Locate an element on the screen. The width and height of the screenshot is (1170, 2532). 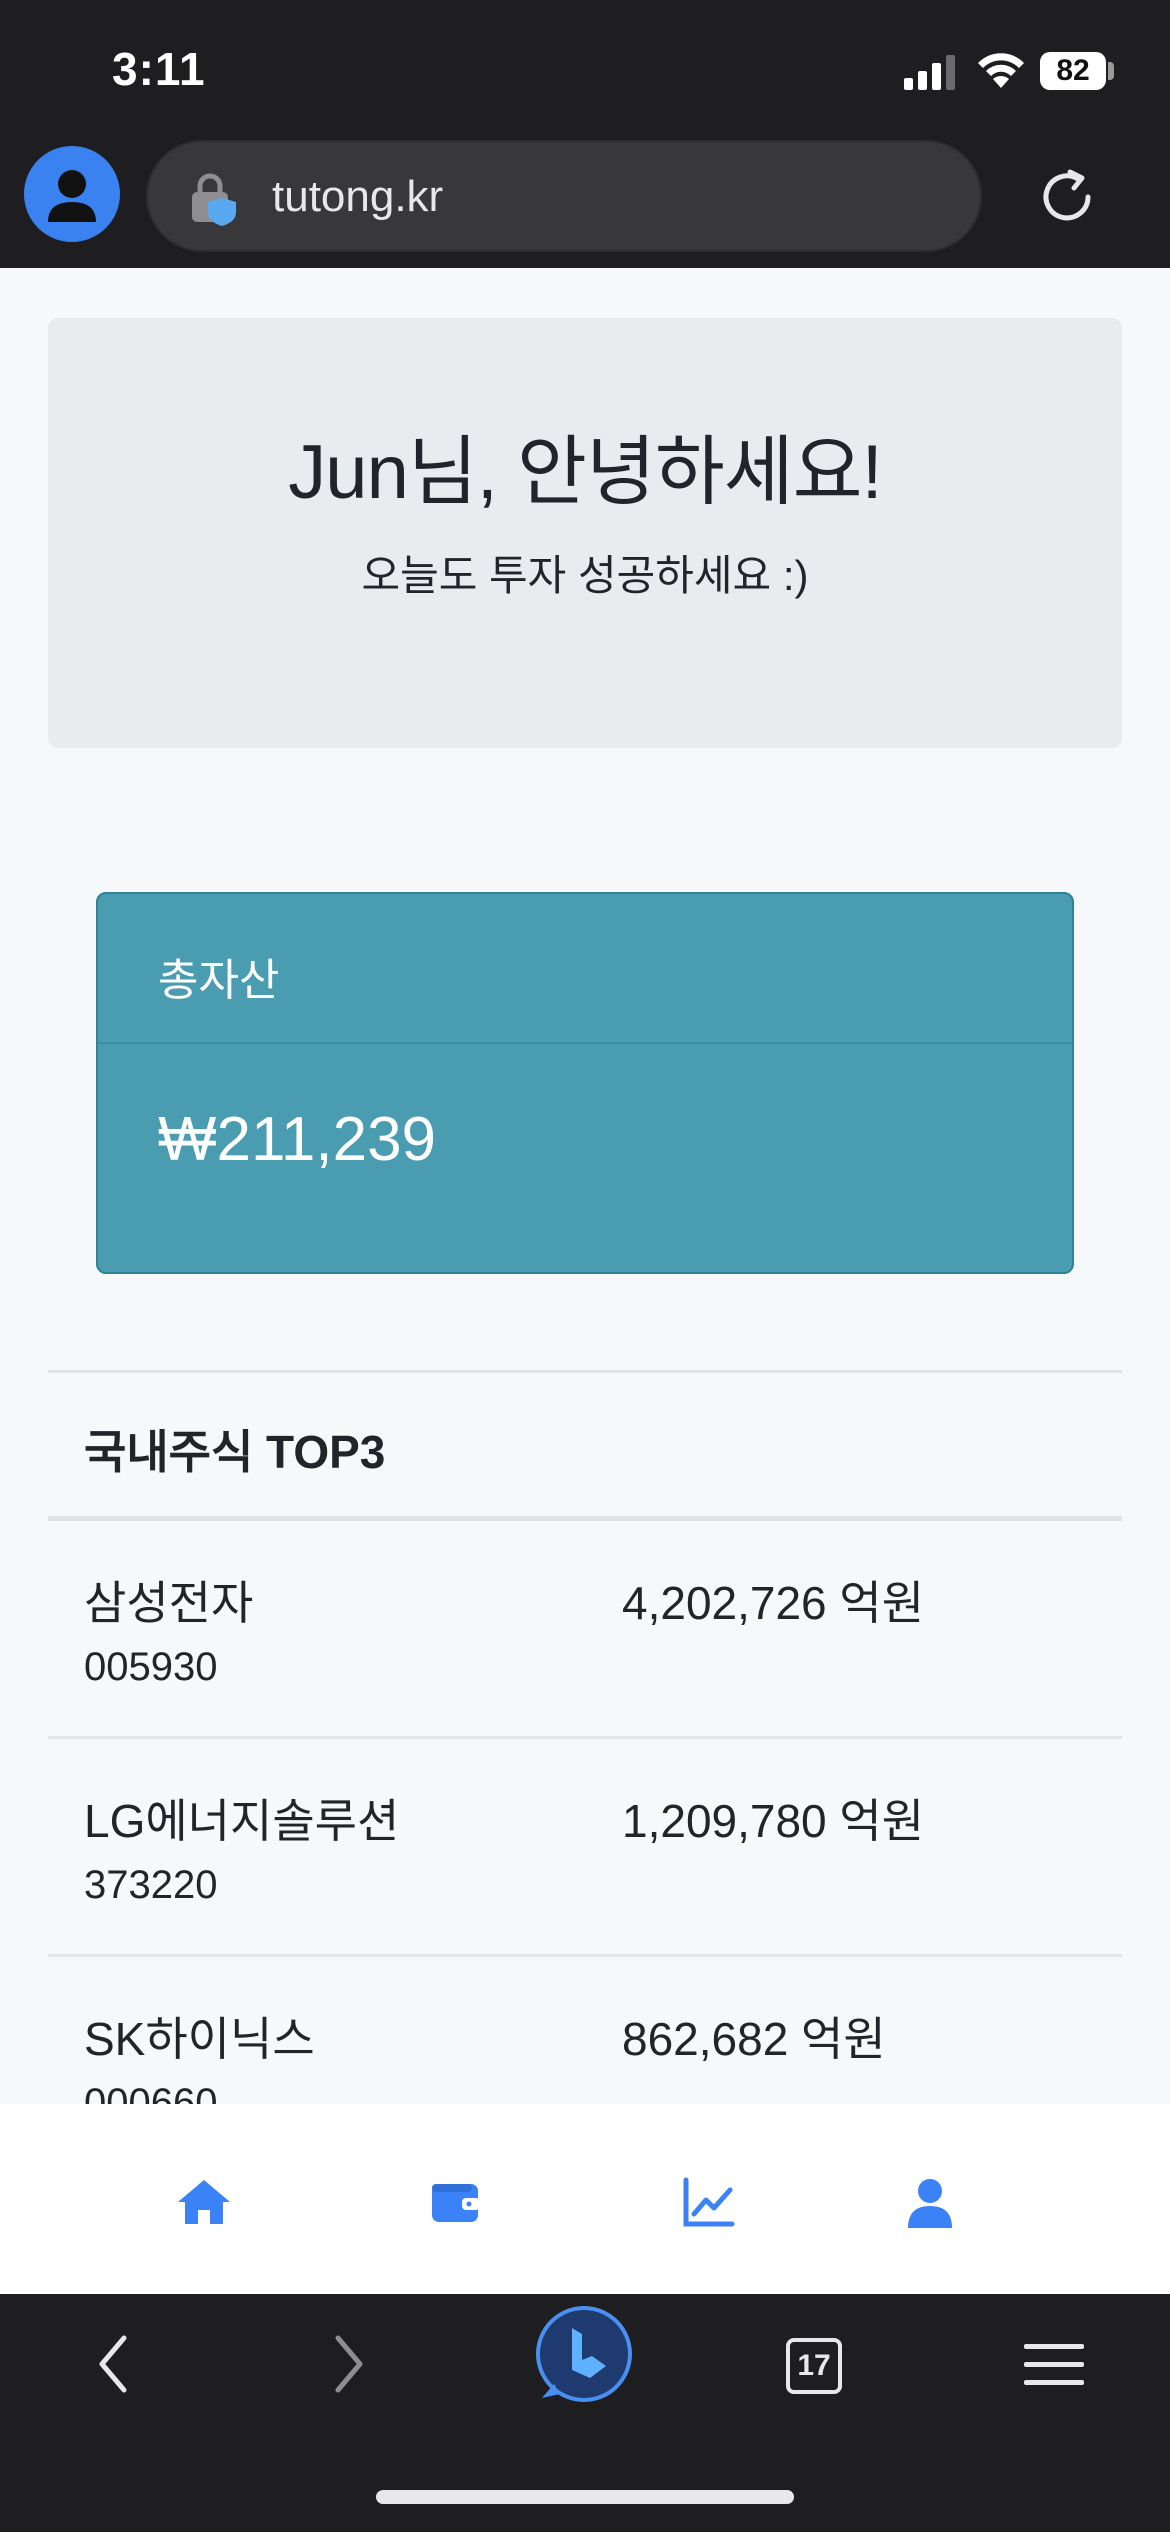
asset-value: ₩211,239 is located at coordinates (297, 1139).